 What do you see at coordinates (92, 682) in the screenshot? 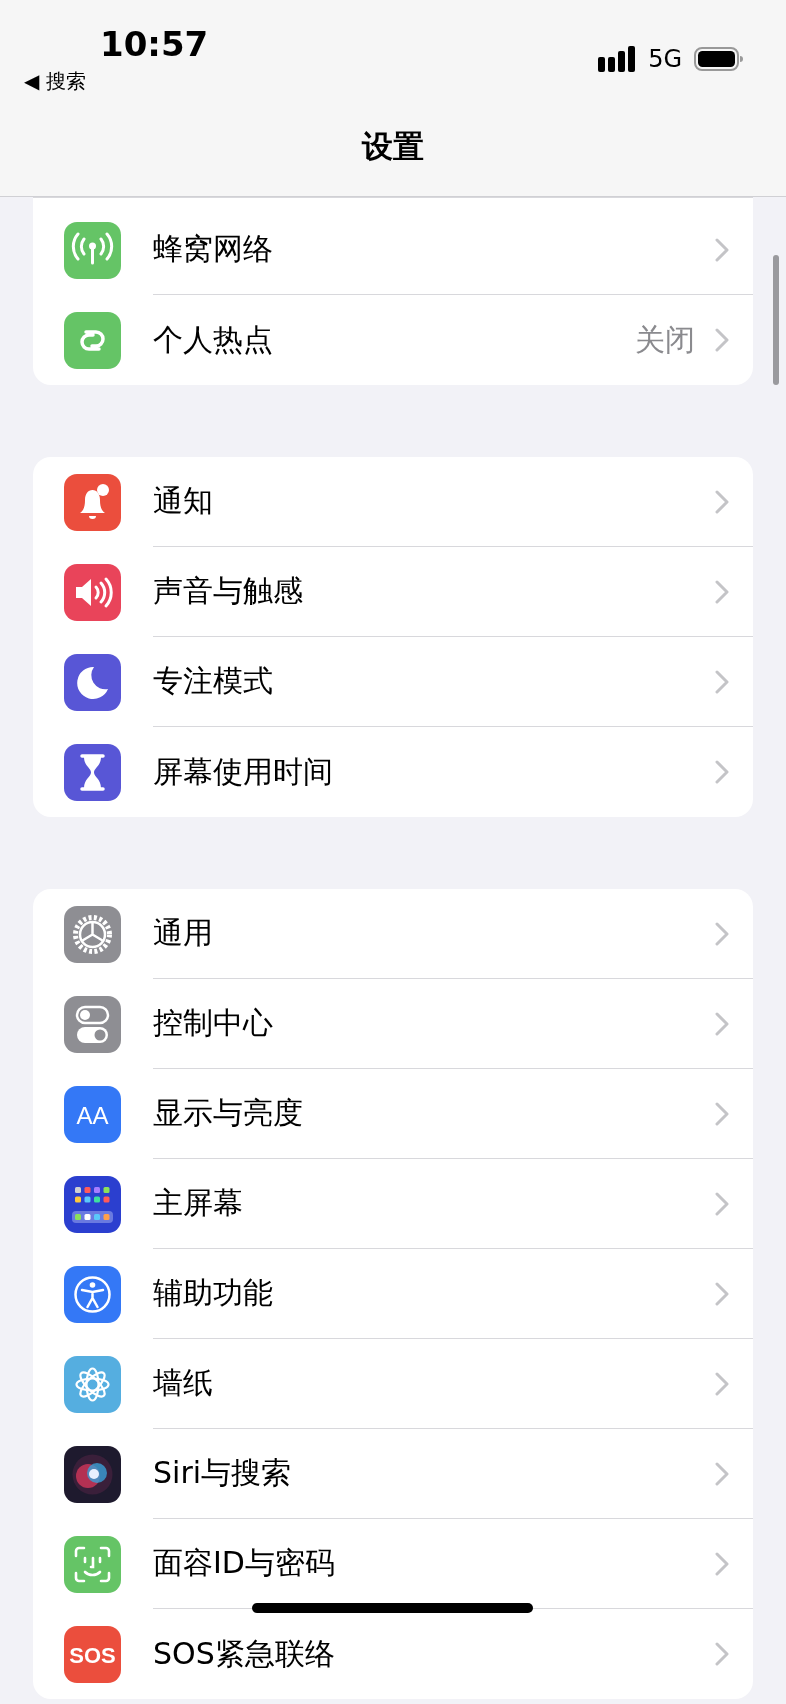
I see `moon-icon` at bounding box center [92, 682].